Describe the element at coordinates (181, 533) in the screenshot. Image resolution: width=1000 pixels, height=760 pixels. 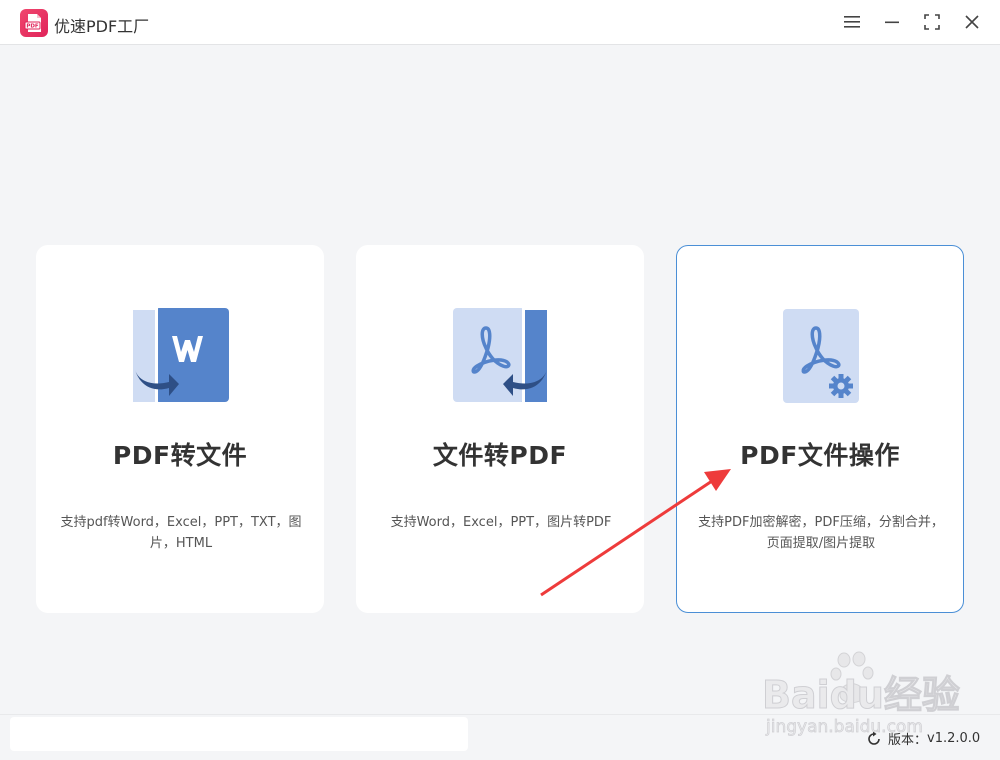
I see `card-description: 支持pdf转Word，Excel，PPT，TXT，图片，HTML` at that location.